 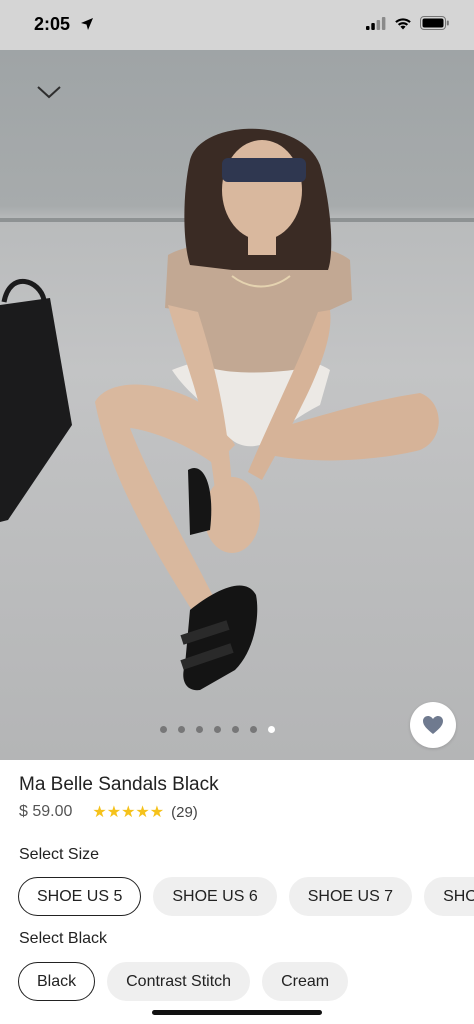 What do you see at coordinates (237, 1012) in the screenshot?
I see `home-indicator` at bounding box center [237, 1012].